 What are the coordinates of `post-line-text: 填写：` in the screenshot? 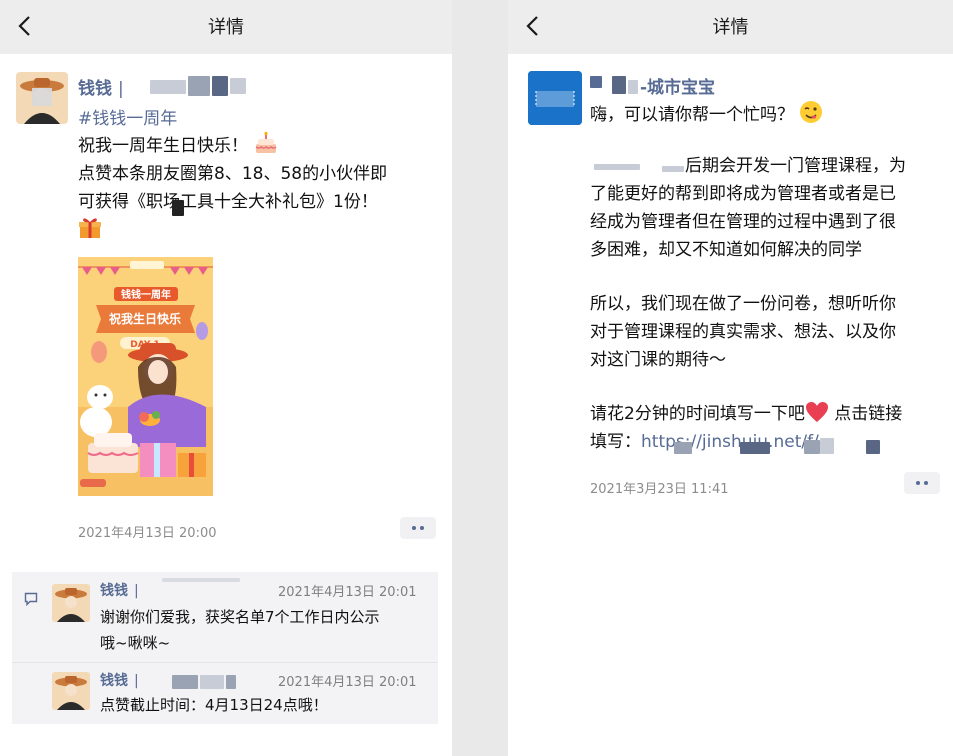 It's located at (615, 442).